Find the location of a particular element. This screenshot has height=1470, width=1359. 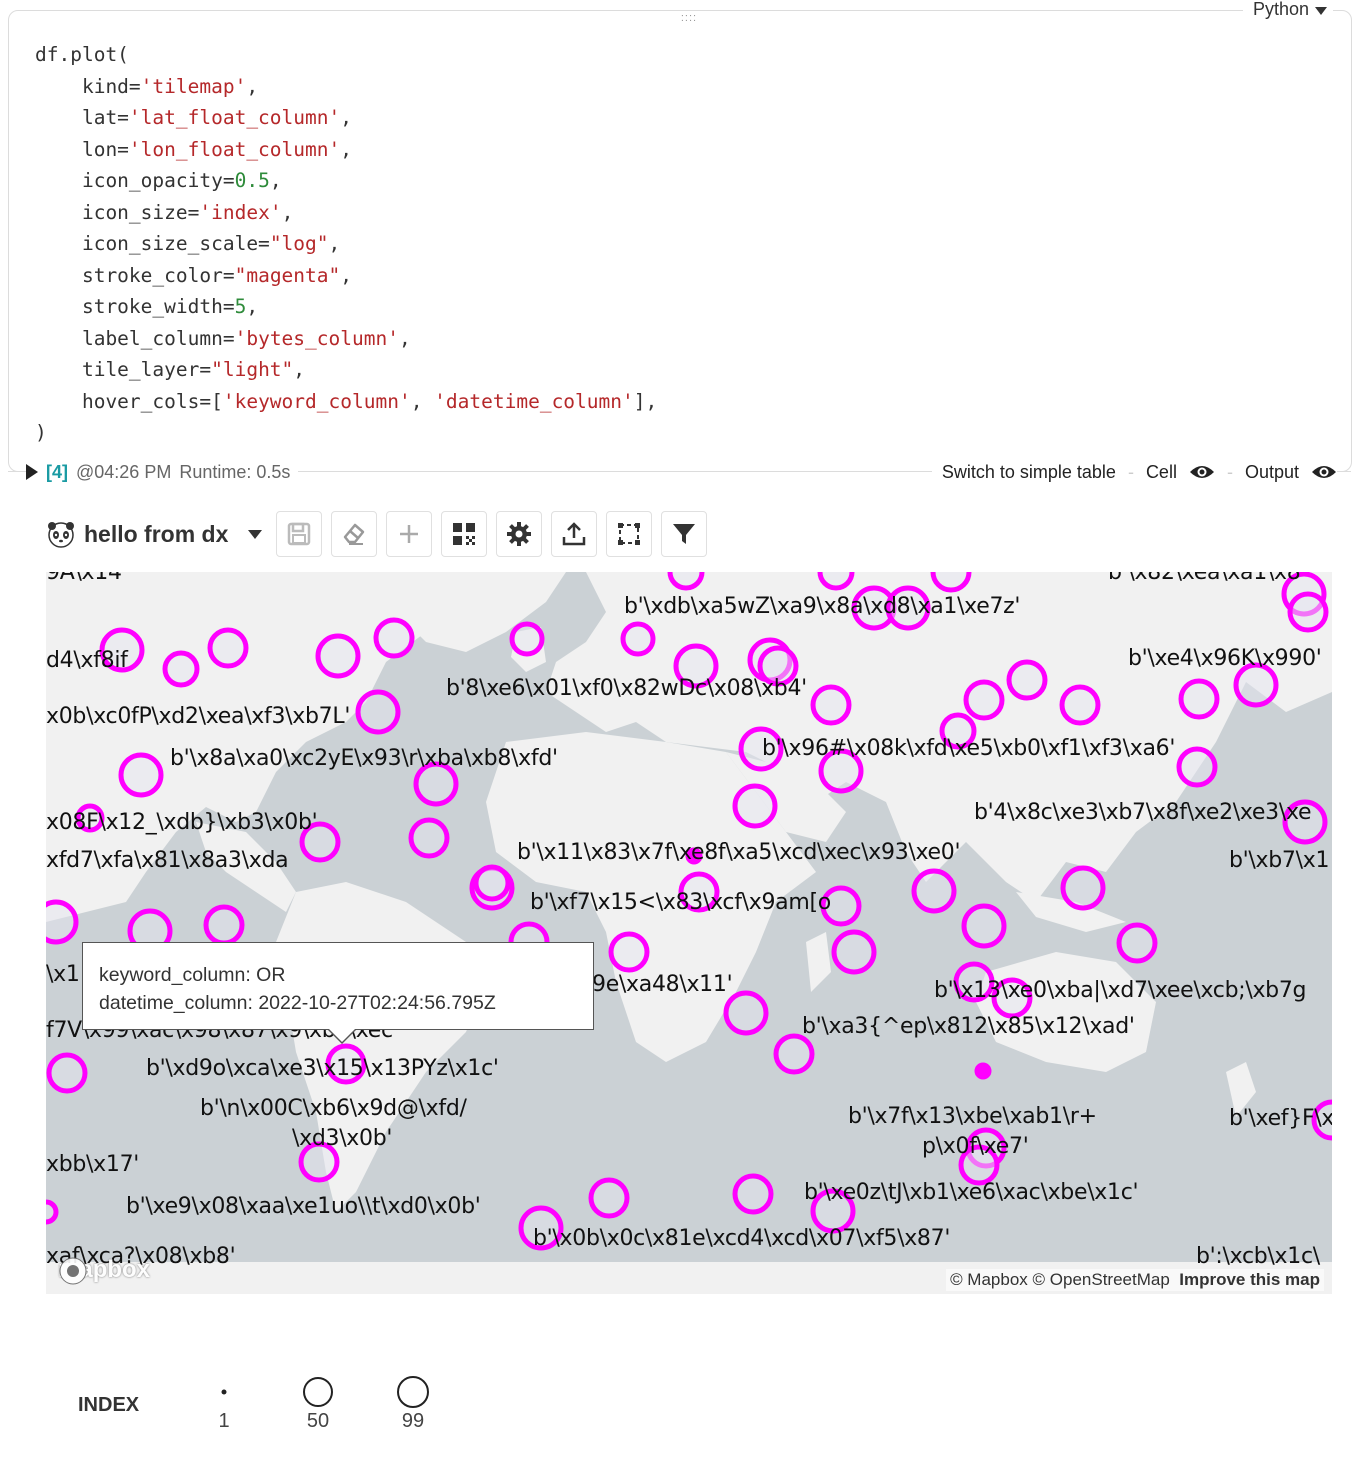

save-button is located at coordinates (299, 534).